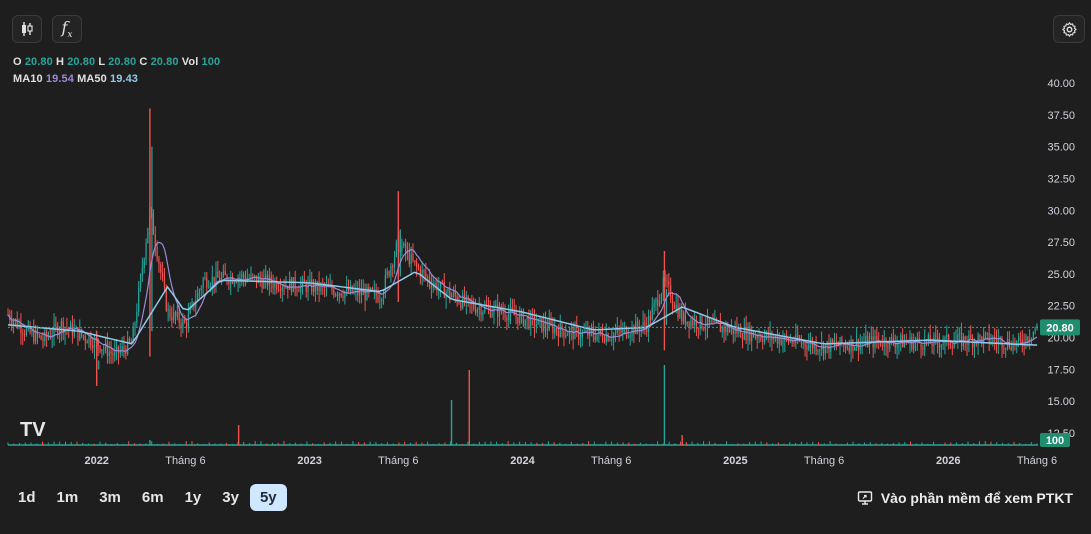 Image resolution: width=1091 pixels, height=534 pixels. Describe the element at coordinates (68, 497) in the screenshot. I see `range-button-1m: 1m` at that location.